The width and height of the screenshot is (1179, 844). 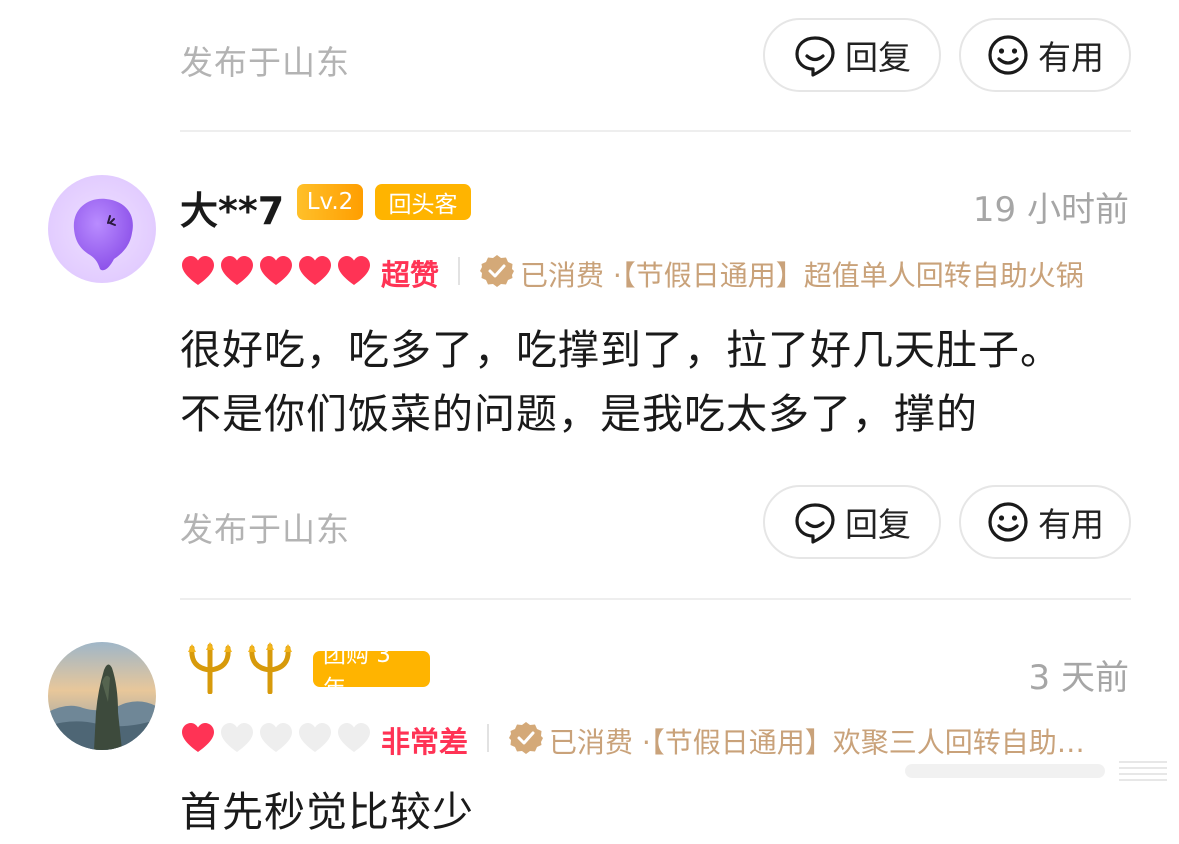 I want to click on review-time: 19 小时前, so click(x=1050, y=210).